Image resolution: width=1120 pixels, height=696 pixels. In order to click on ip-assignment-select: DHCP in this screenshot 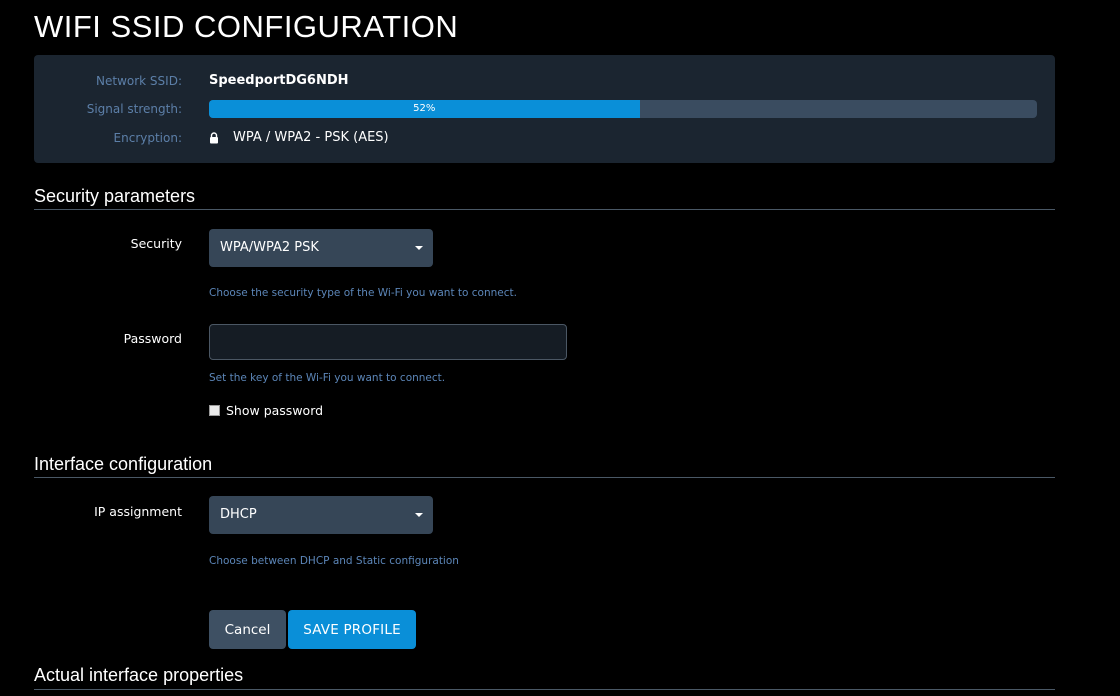, I will do `click(321, 515)`.